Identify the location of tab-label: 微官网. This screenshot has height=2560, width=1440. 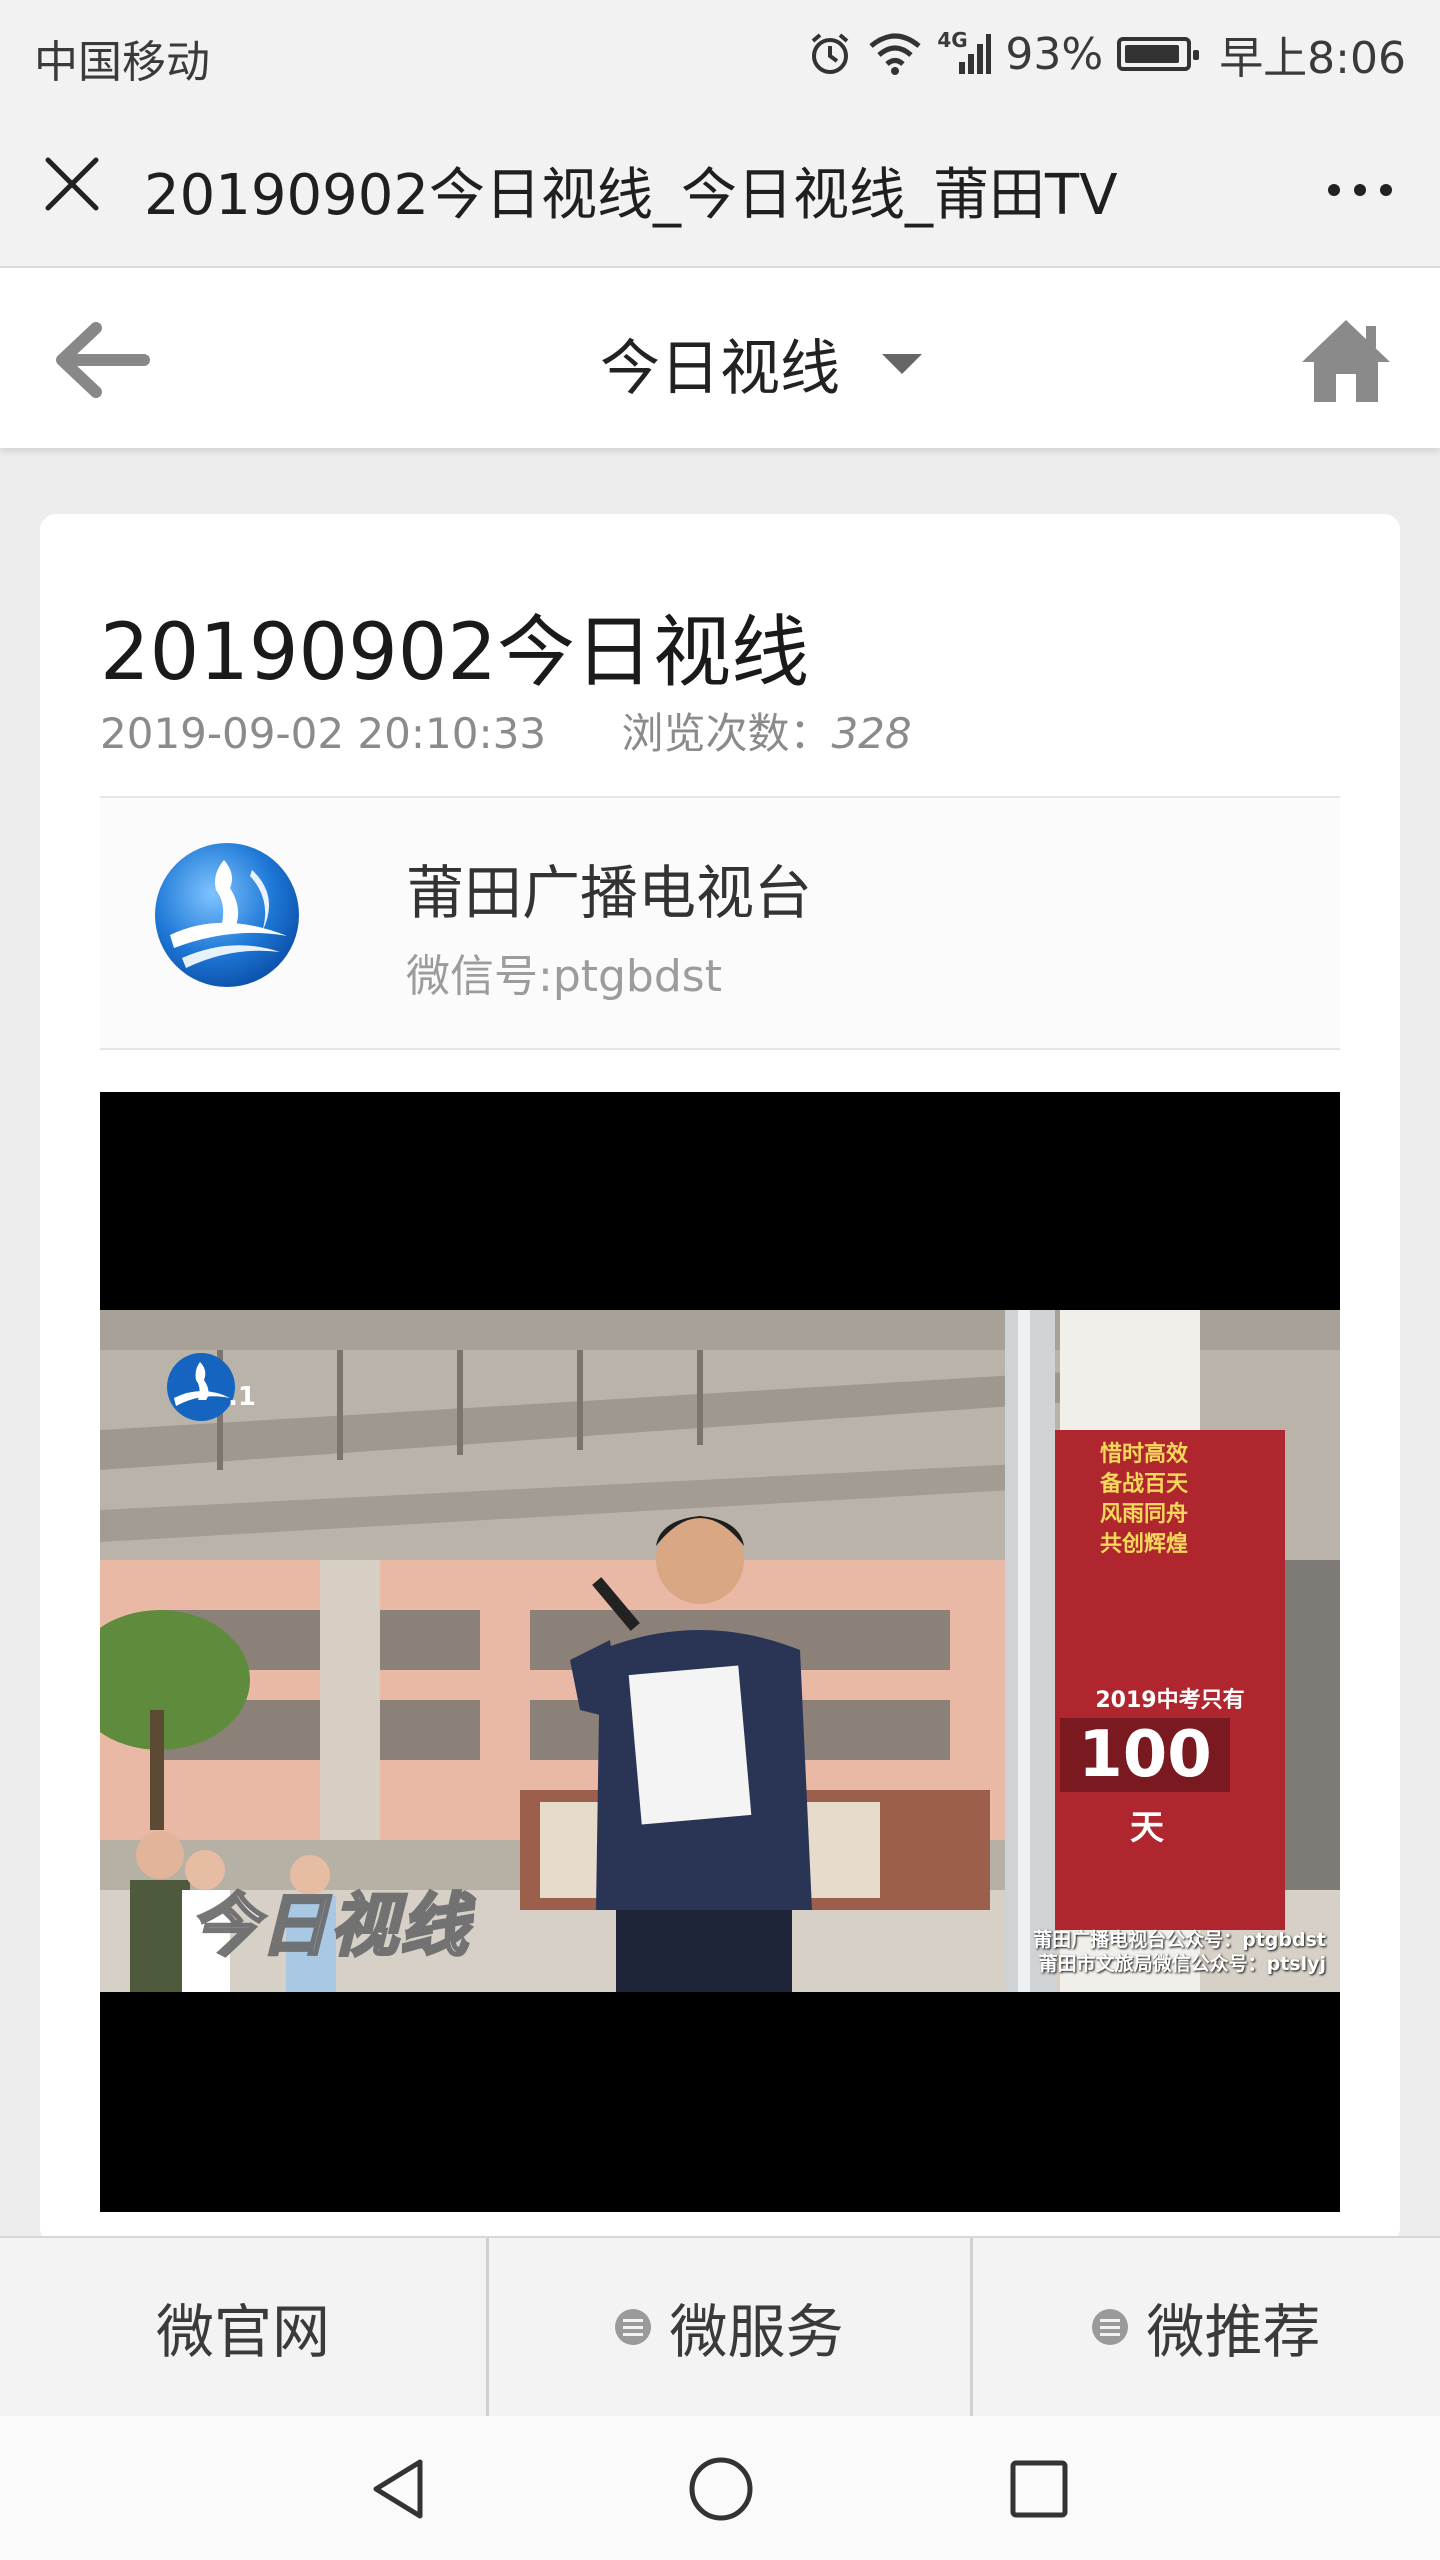
(242, 2332).